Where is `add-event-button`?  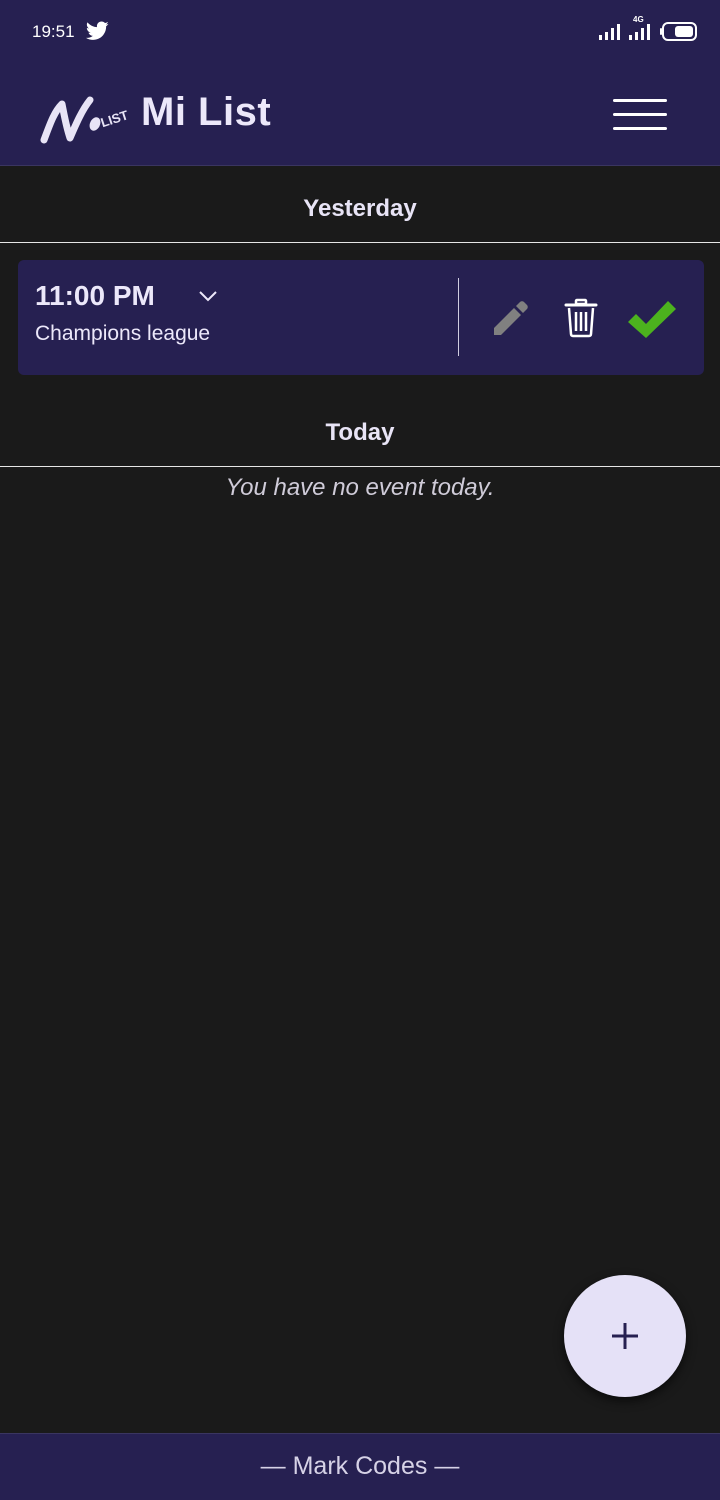
add-event-button is located at coordinates (625, 1336).